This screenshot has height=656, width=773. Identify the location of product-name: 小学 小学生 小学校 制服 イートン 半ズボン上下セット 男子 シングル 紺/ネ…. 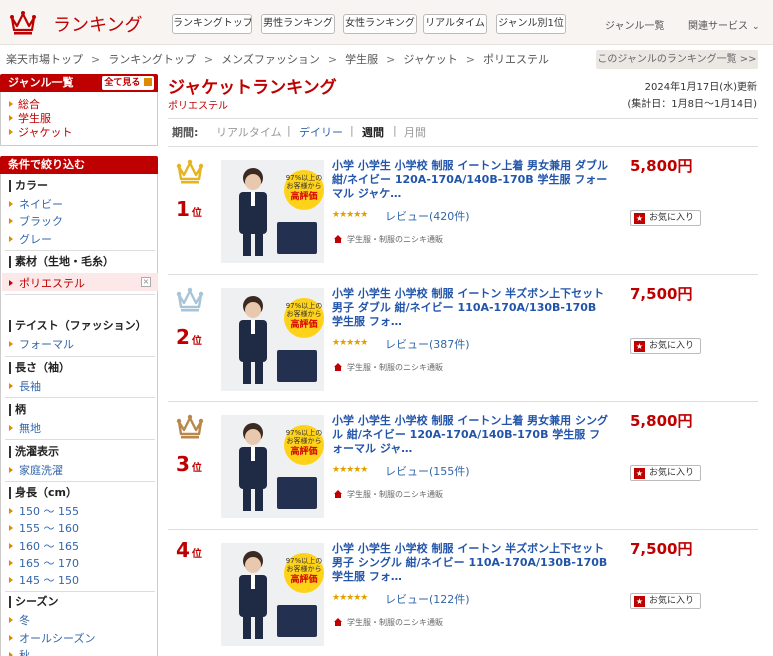
(471, 563).